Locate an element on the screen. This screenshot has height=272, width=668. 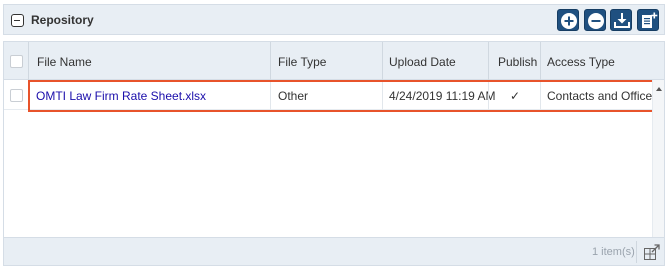
footer-divider is located at coordinates (636, 252).